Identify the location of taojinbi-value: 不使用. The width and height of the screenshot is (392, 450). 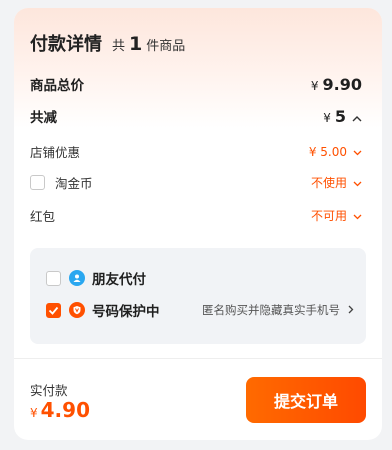
(336, 182).